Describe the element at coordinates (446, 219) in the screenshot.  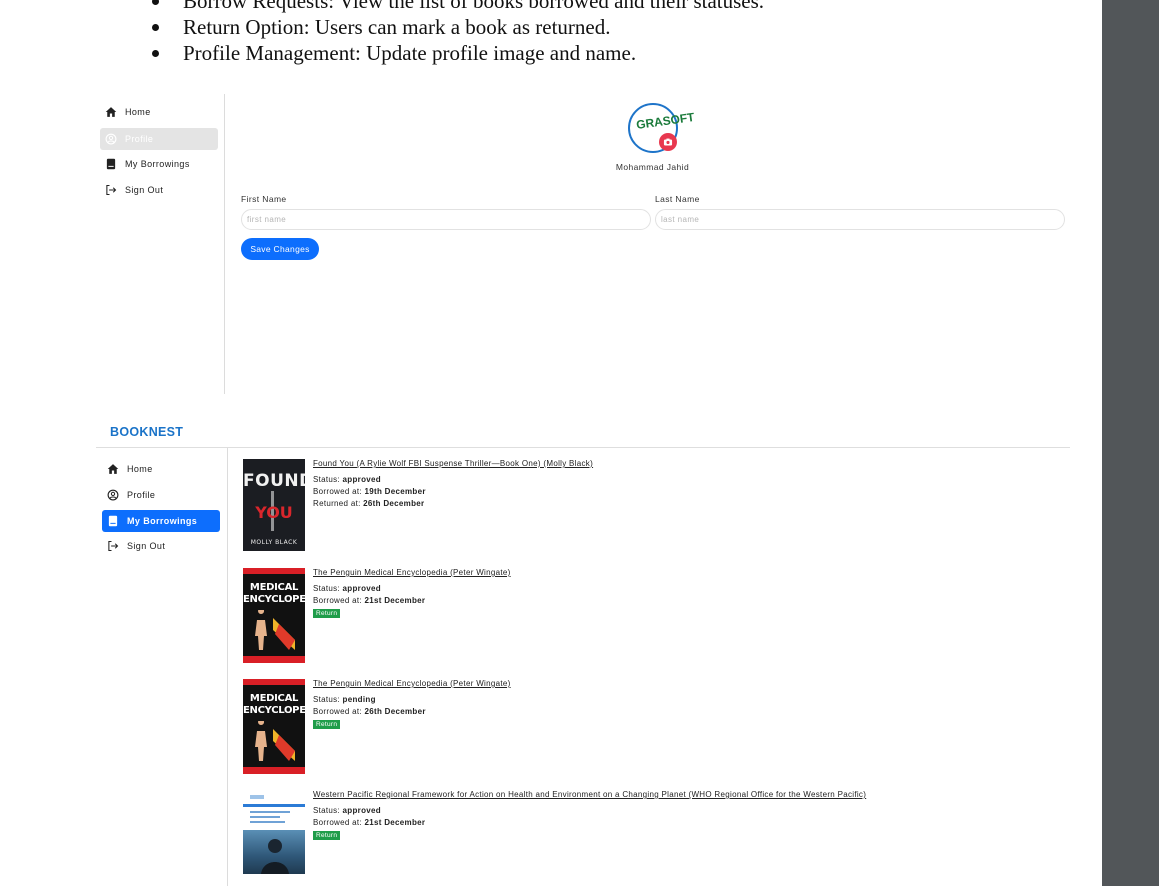
I see `first-name-input` at that location.